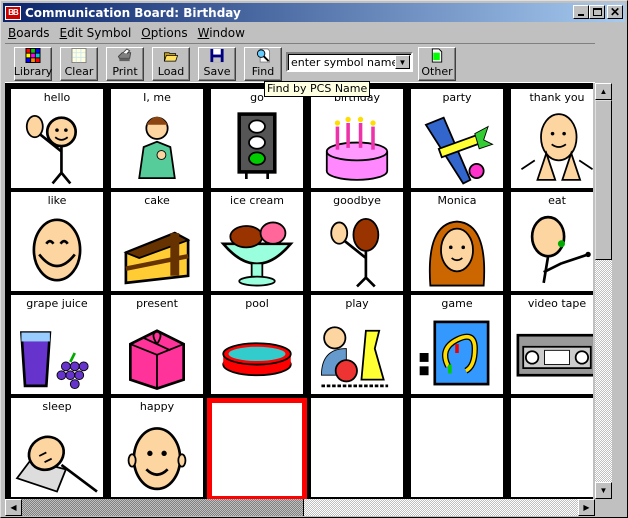 This screenshot has width=628, height=518. Describe the element at coordinates (457, 147) in the screenshot. I see `party-noisemaker-icon` at that location.